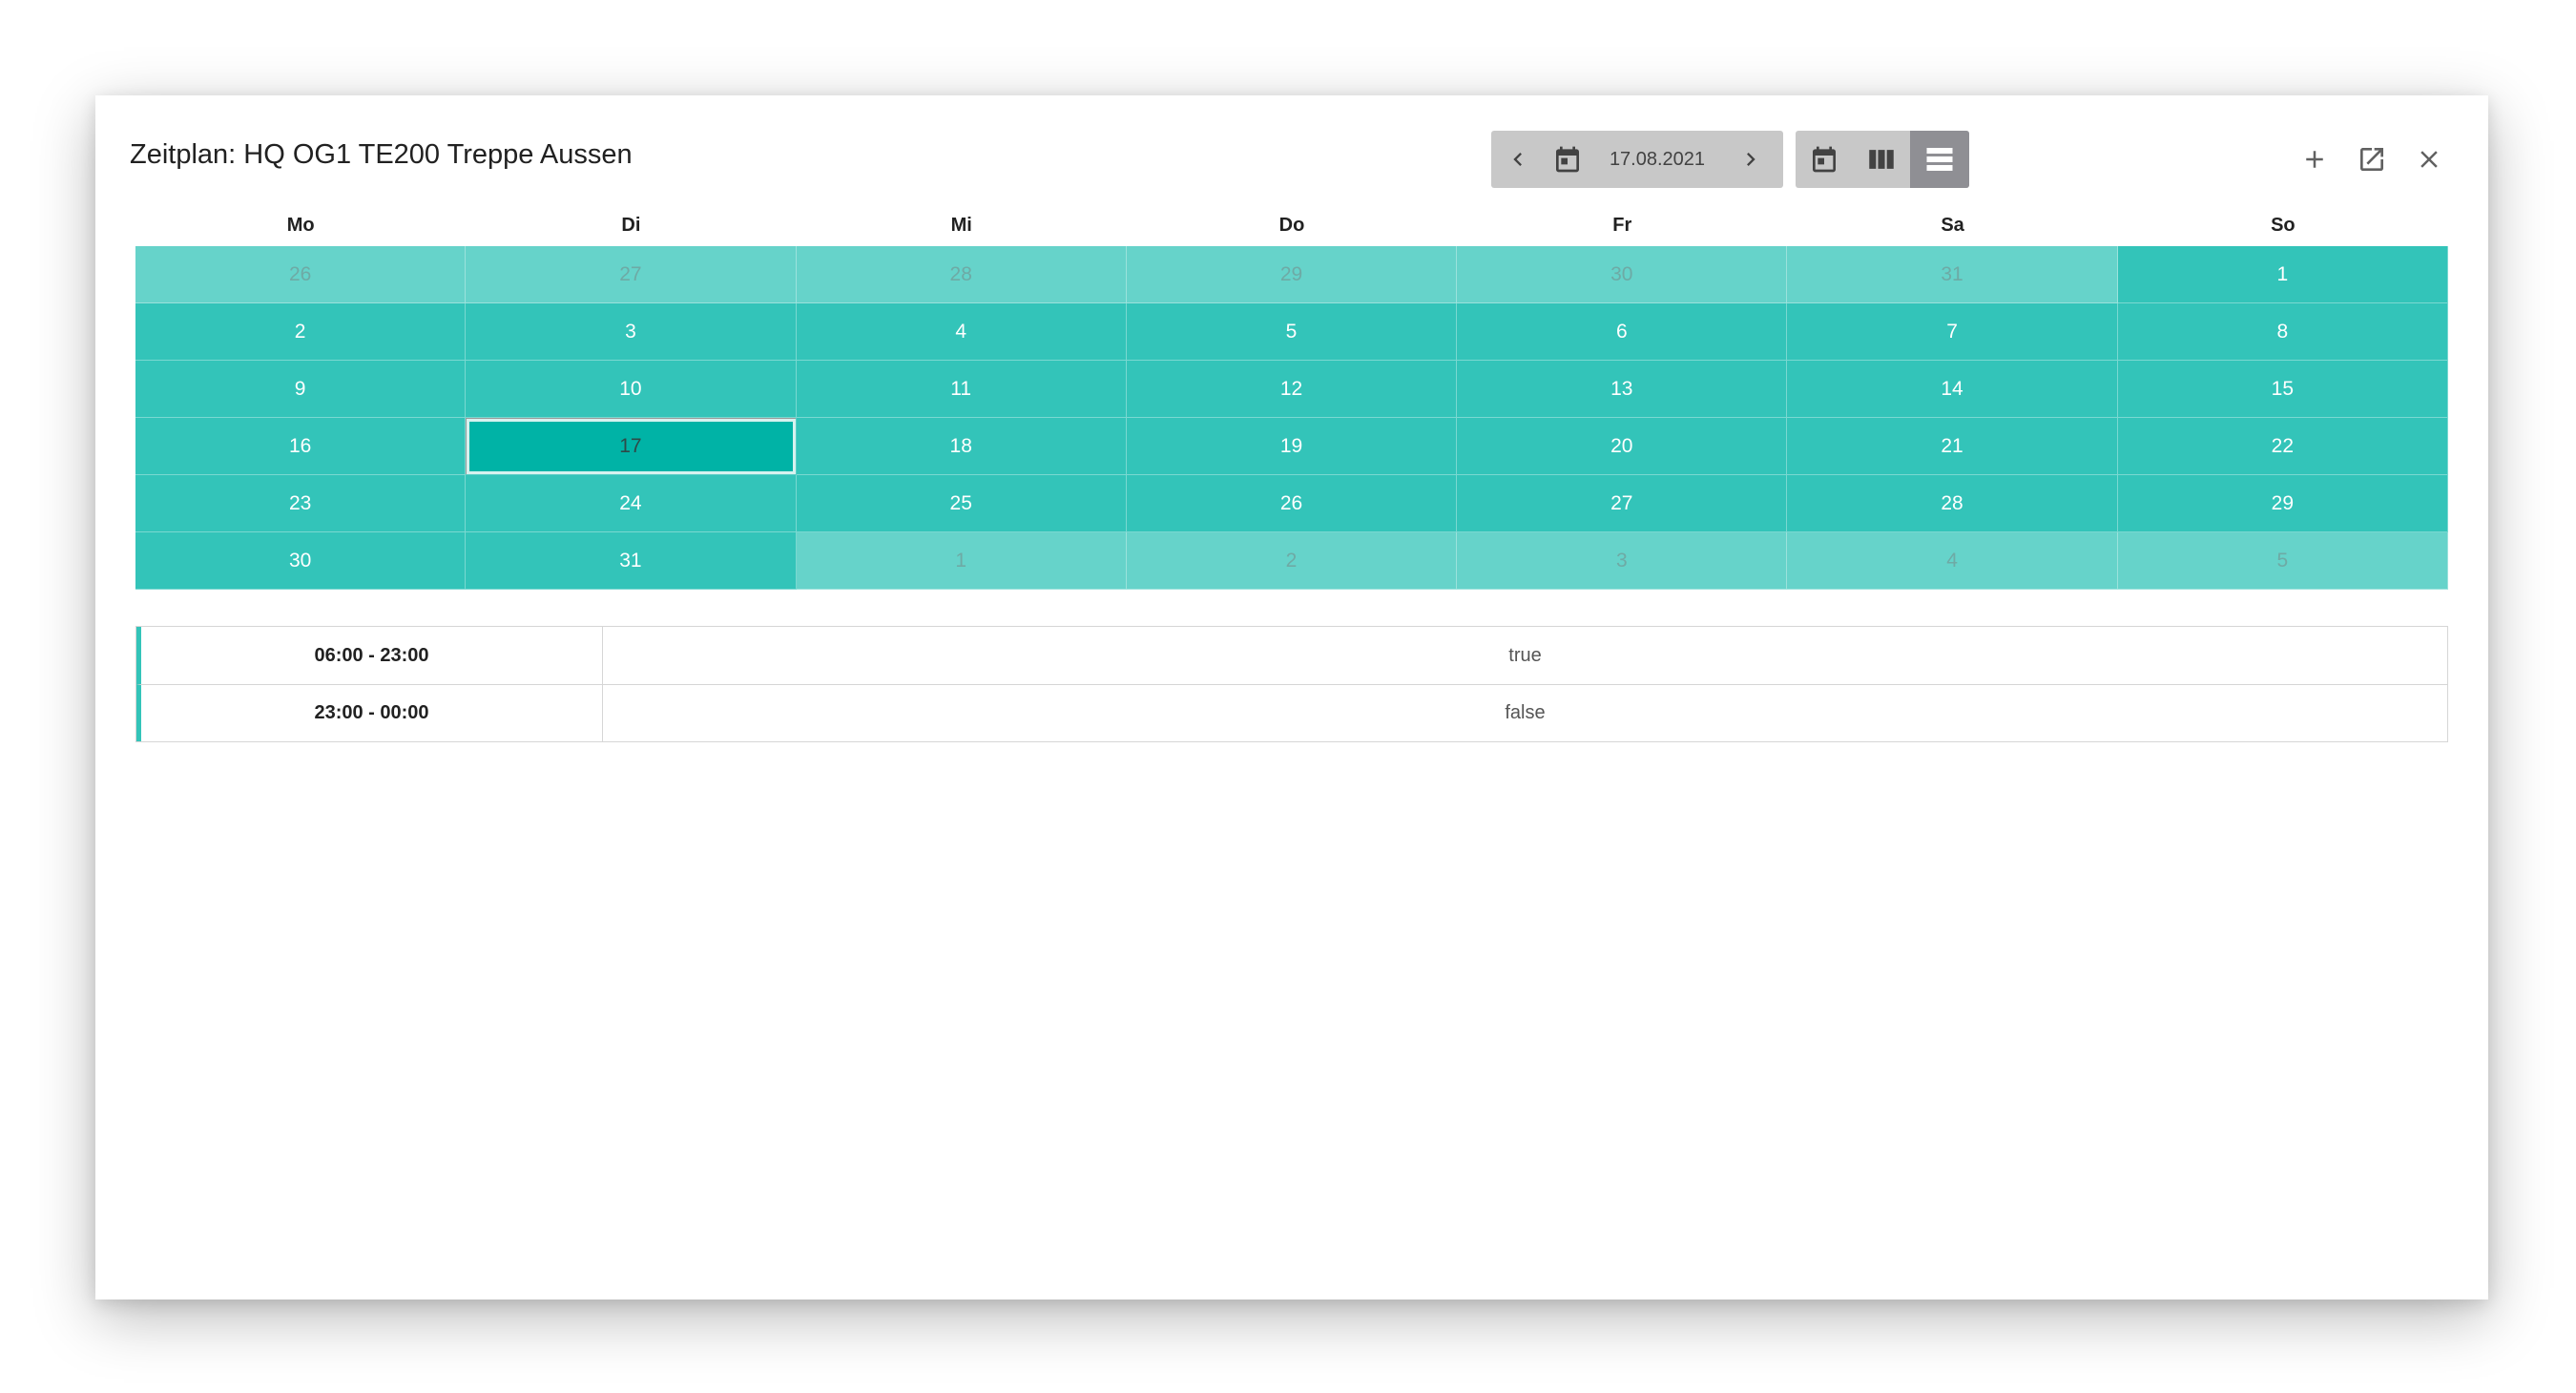  I want to click on calendar-day-icon, so click(1824, 159).